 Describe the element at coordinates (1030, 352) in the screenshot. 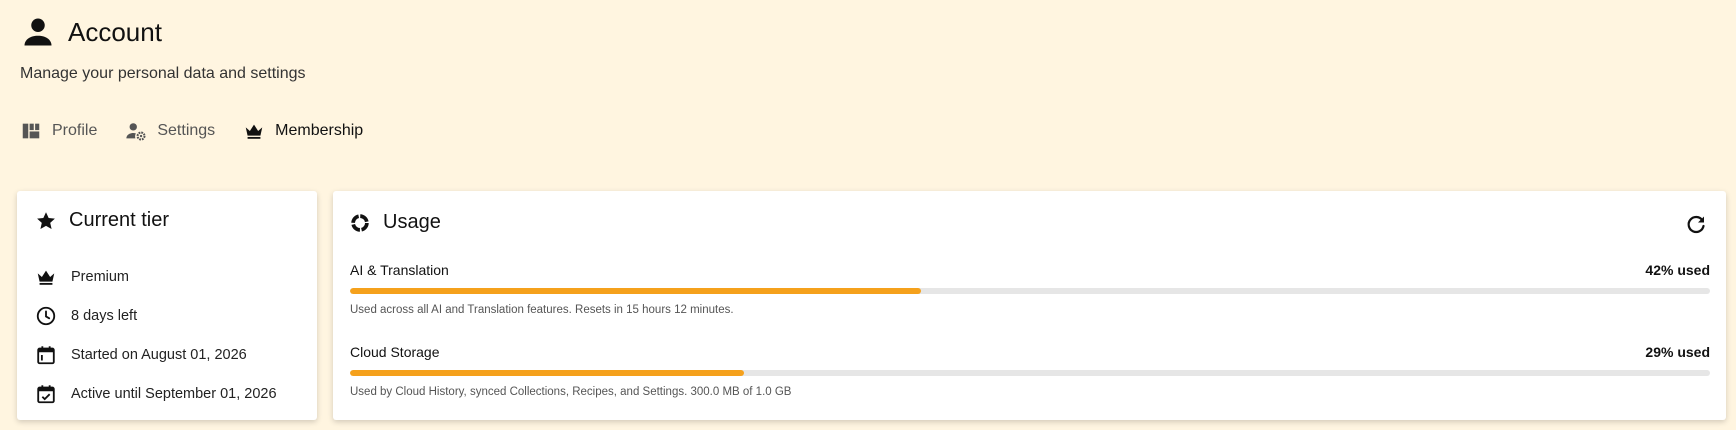

I see `usage-storage-header: Cloud Storage 29% used` at that location.